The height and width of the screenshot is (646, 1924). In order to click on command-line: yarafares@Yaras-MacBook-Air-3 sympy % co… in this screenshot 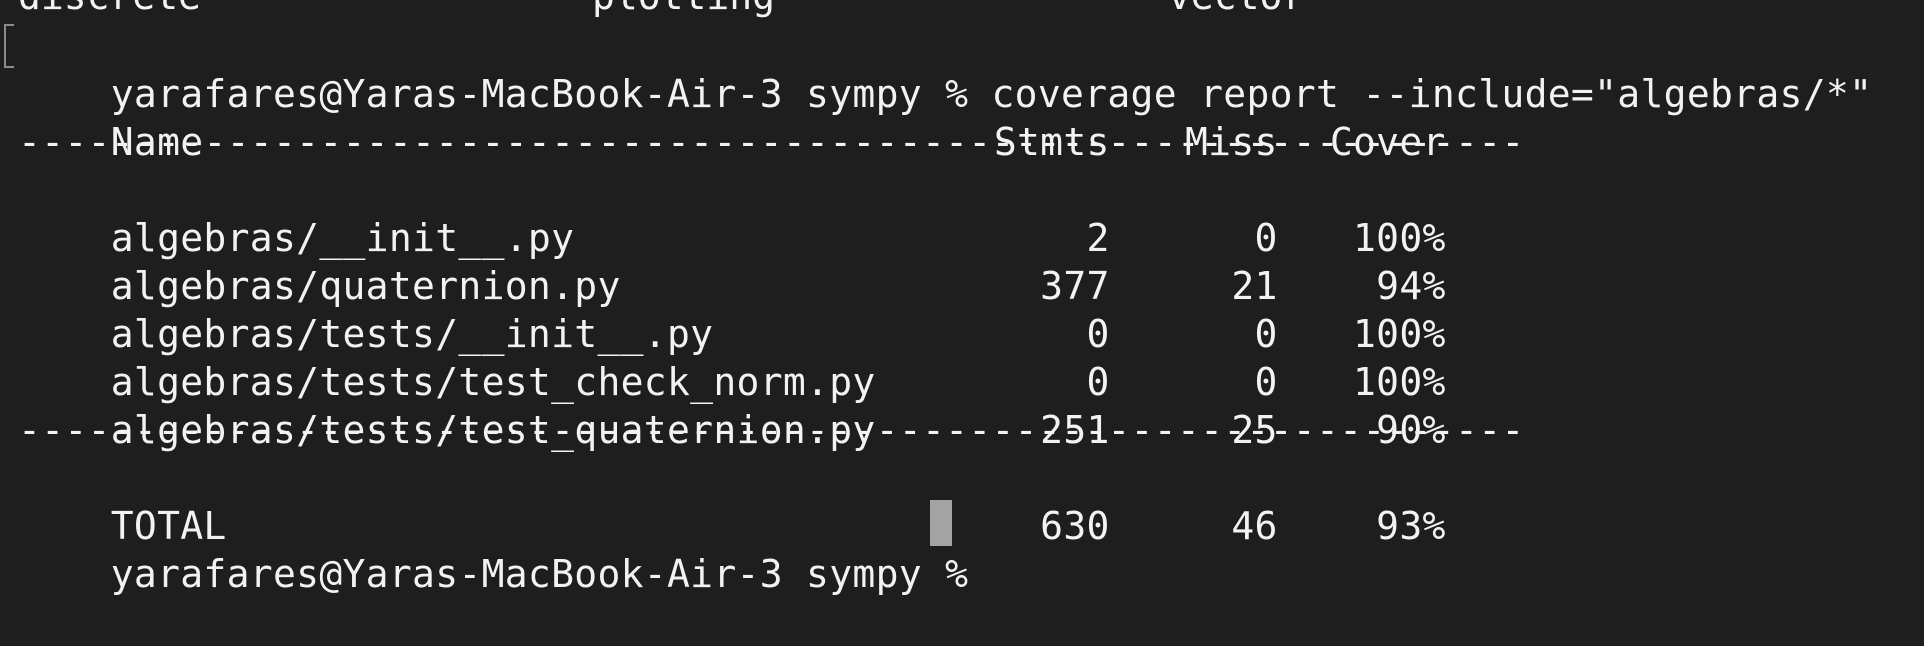, I will do `click(945, 69)`.